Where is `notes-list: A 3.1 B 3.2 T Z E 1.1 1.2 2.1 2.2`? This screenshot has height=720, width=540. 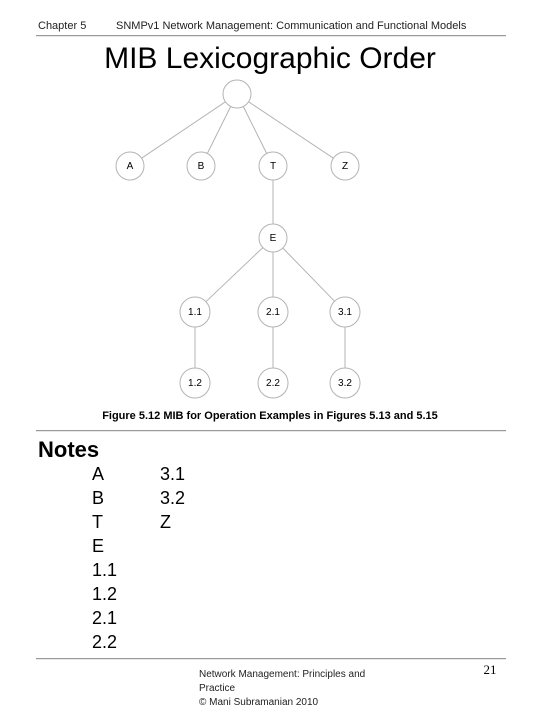
notes-list: A 3.1 B 3.2 T Z E 1.1 1.2 2.1 2.2 is located at coordinates (242, 558).